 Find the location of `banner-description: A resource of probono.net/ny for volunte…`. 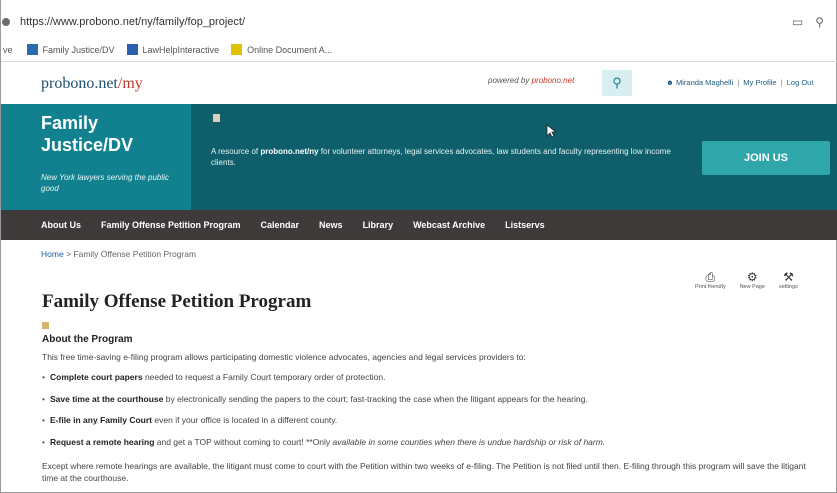

banner-description: A resource of probono.net/ny for volunte… is located at coordinates (441, 157).